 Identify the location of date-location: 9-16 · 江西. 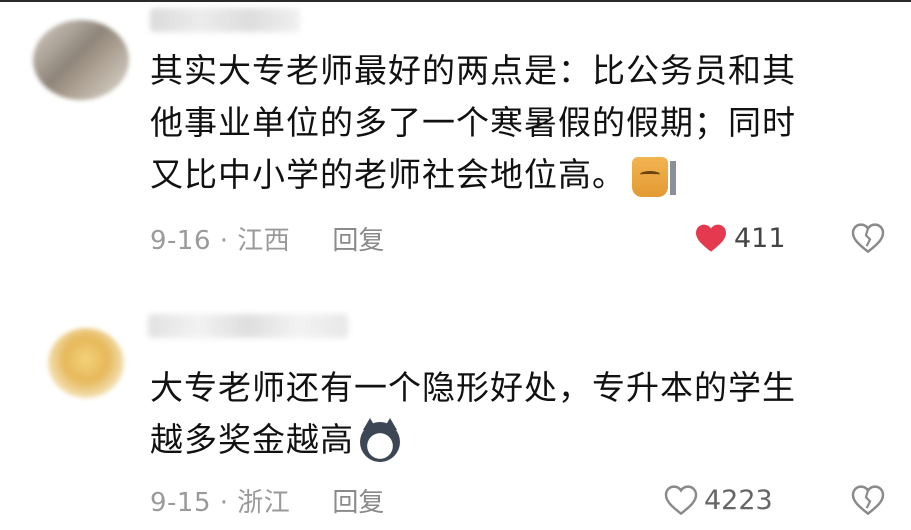
(220, 240).